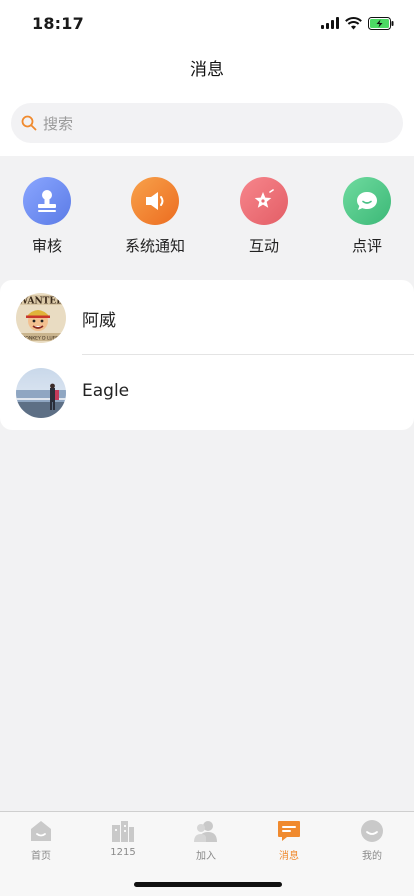 This screenshot has width=414, height=896. I want to click on battery-icon, so click(381, 23).